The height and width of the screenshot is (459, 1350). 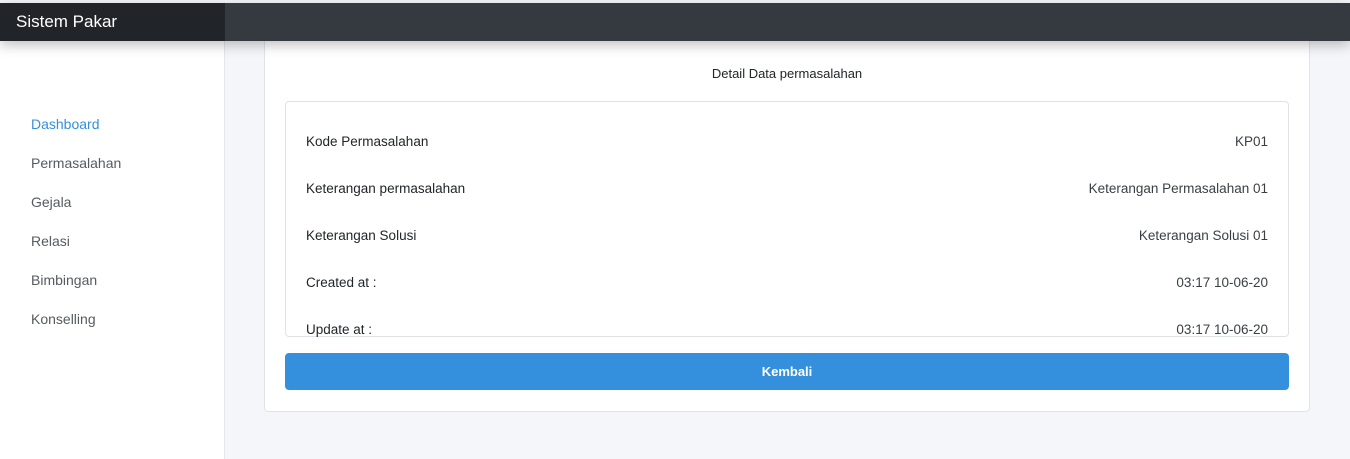 I want to click on detail-label: Keterangan permasalahan, so click(x=386, y=188).